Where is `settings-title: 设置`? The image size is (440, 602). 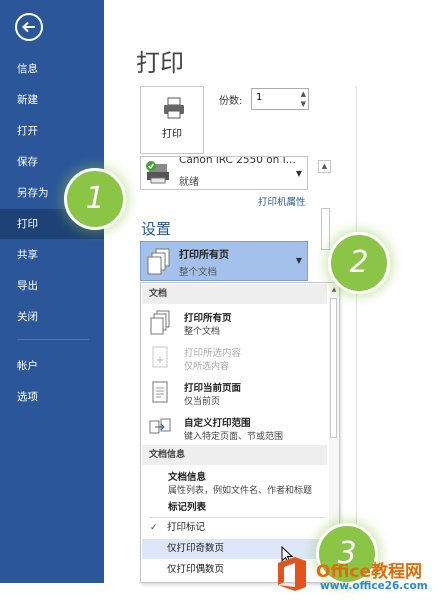 settings-title: 设置 is located at coordinates (156, 229).